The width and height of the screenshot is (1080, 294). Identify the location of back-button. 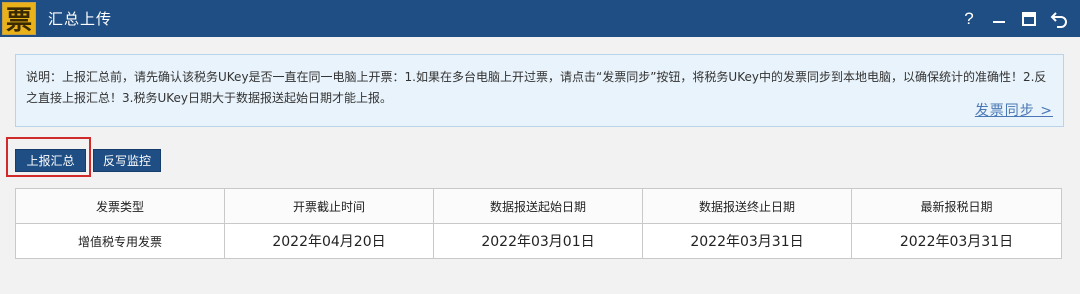
(1059, 19).